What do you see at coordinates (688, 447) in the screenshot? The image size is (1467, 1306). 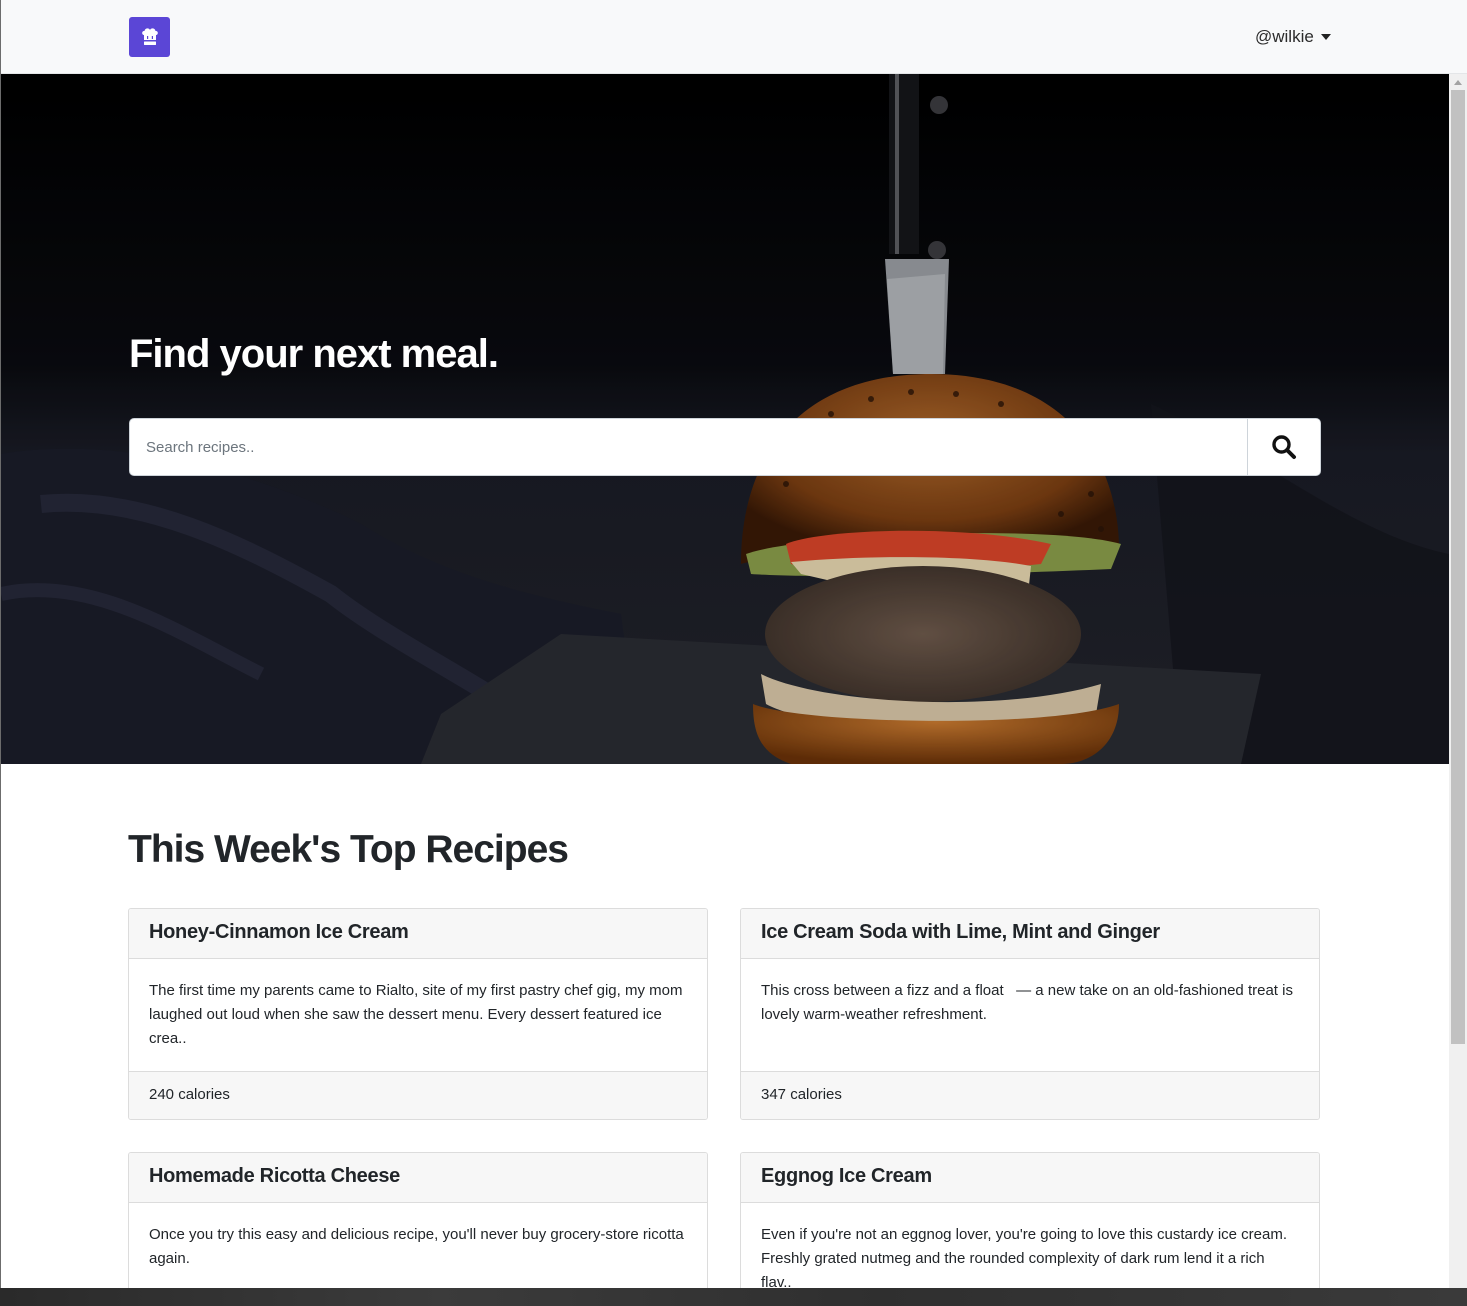 I see `search-input` at bounding box center [688, 447].